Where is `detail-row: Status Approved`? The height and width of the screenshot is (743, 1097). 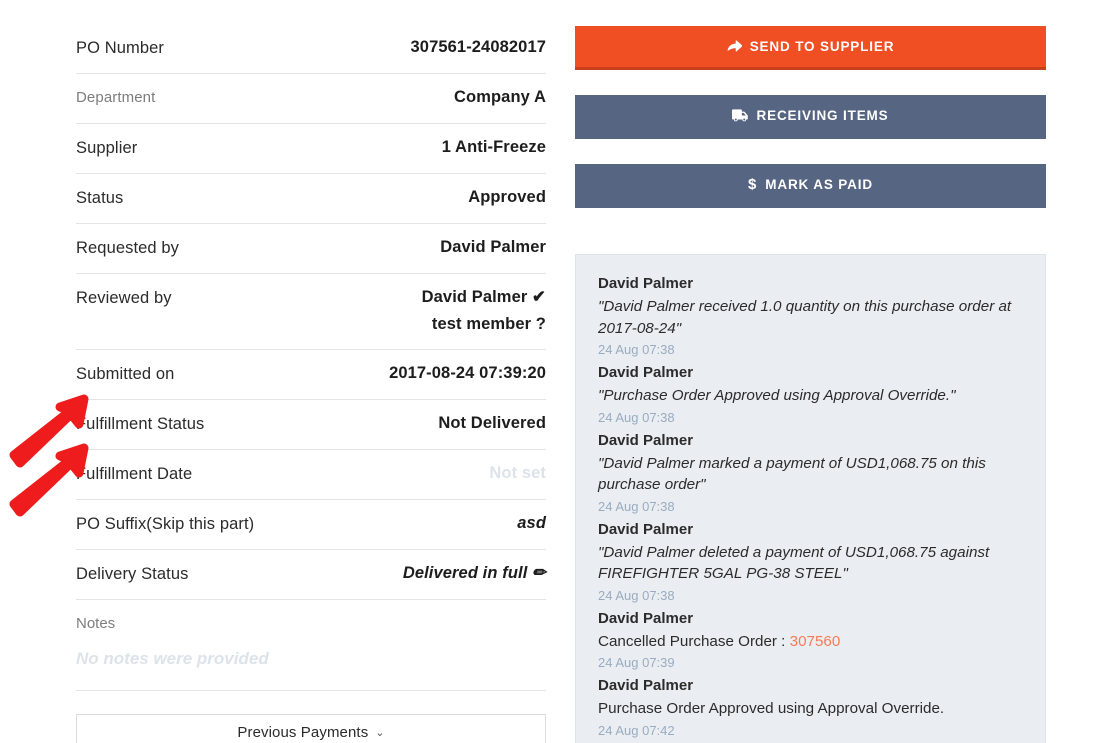 detail-row: Status Approved is located at coordinates (311, 199).